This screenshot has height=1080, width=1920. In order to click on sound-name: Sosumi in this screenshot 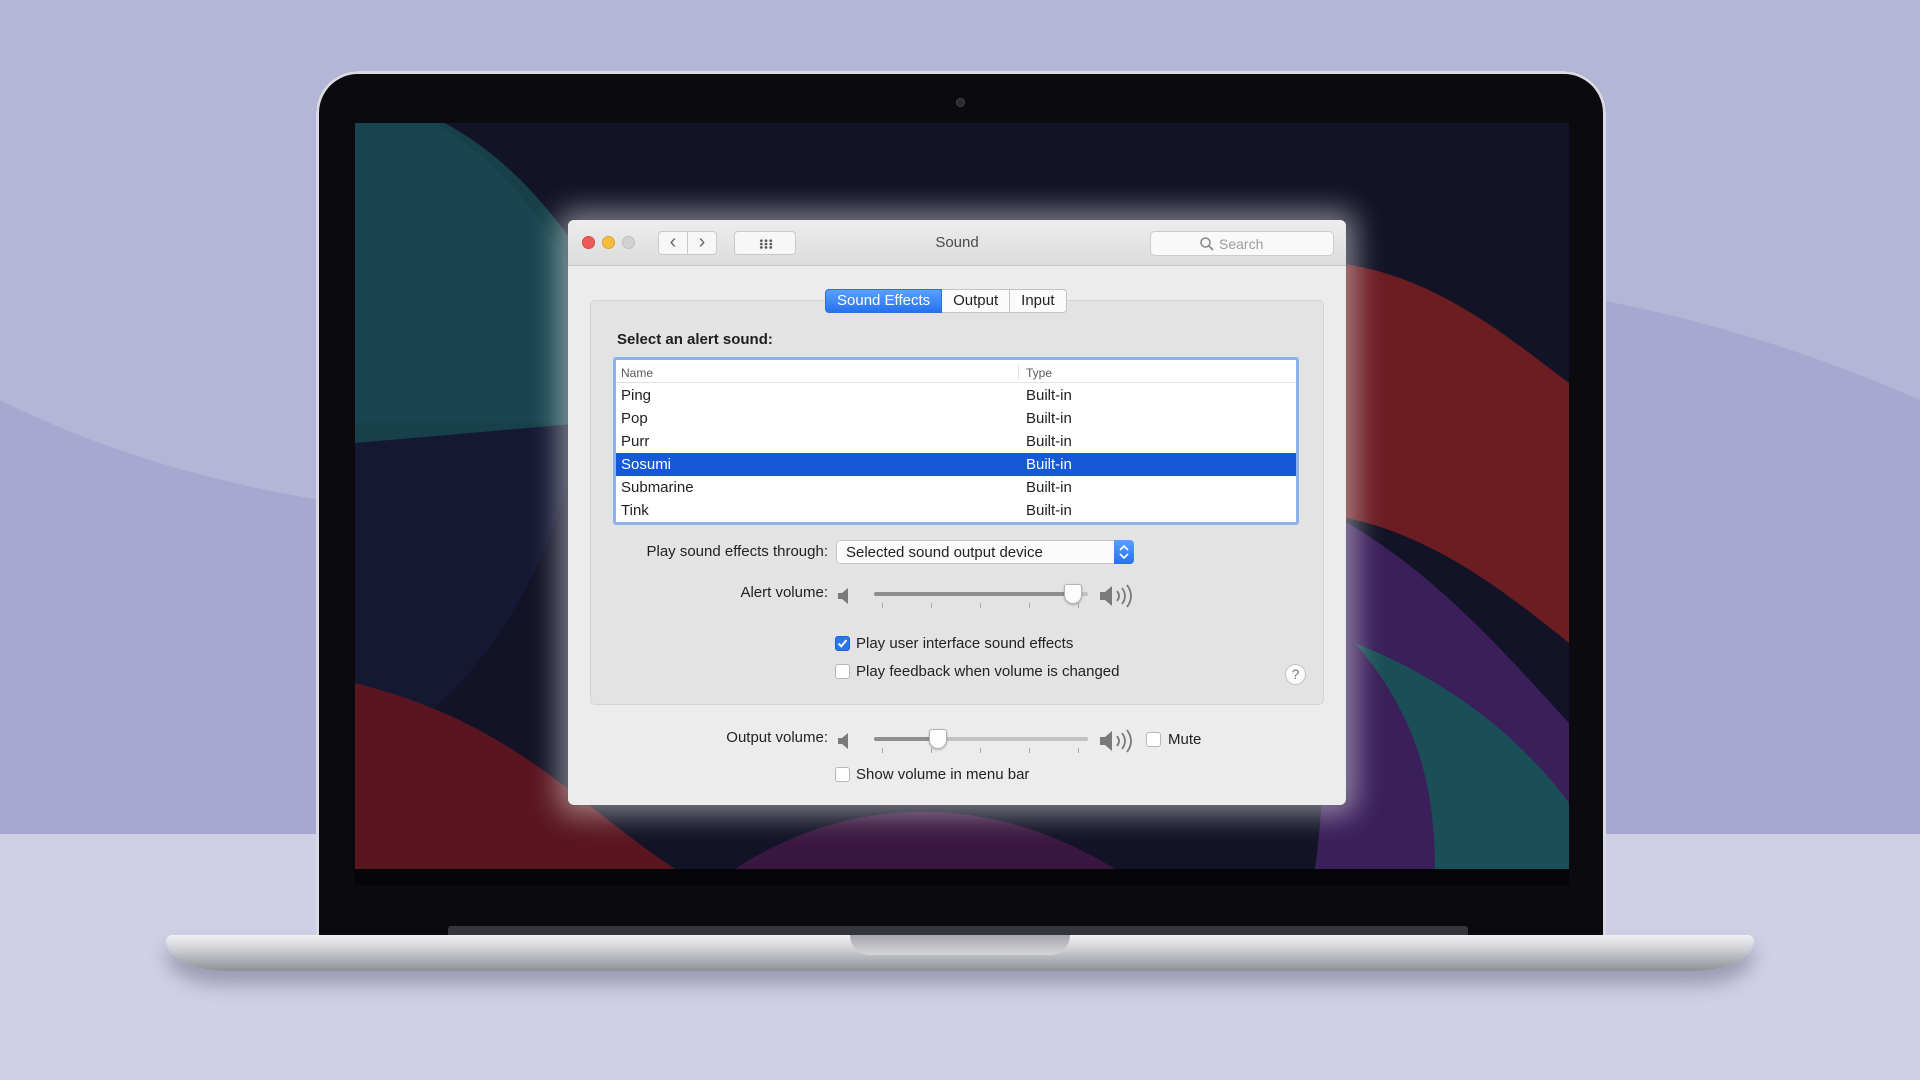, I will do `click(646, 464)`.